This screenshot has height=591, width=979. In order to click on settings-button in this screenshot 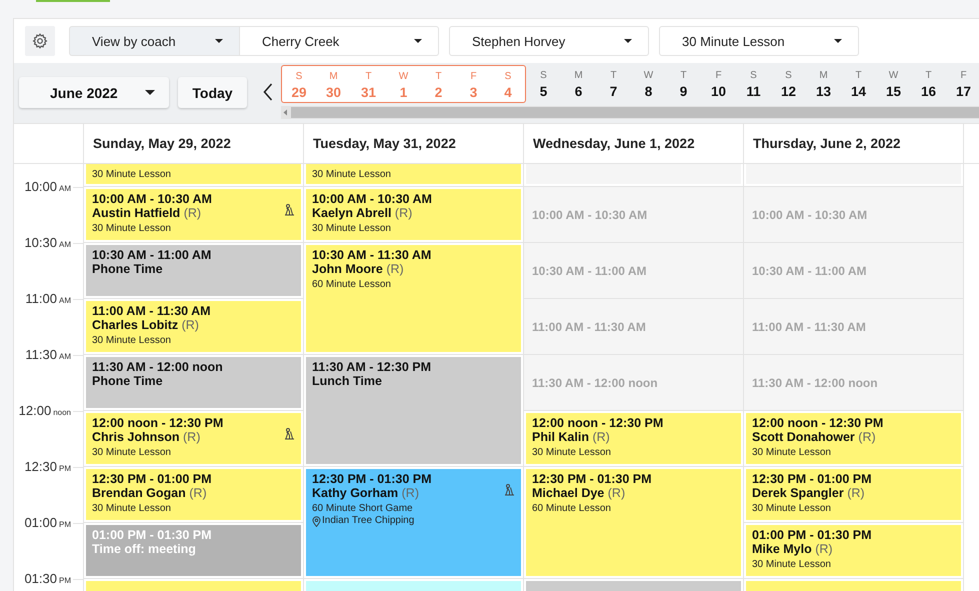, I will do `click(40, 41)`.